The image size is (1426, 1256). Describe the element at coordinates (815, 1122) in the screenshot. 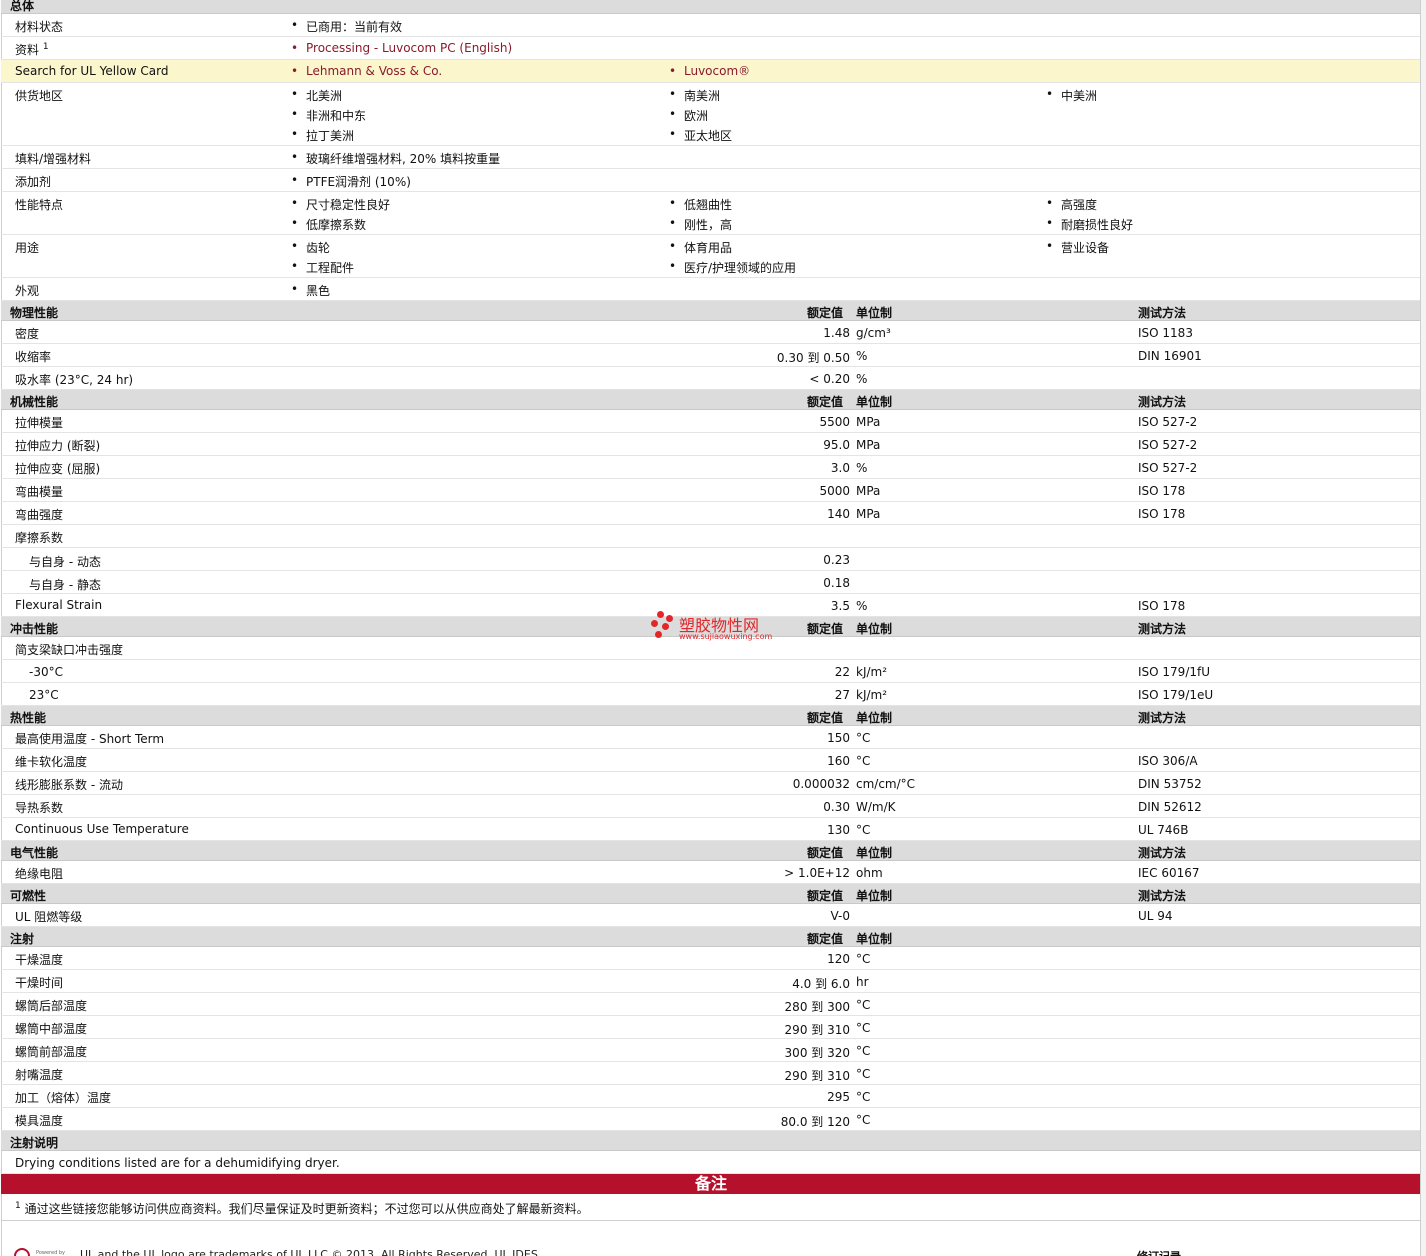

I see `row-value: 80.0 到 120` at that location.